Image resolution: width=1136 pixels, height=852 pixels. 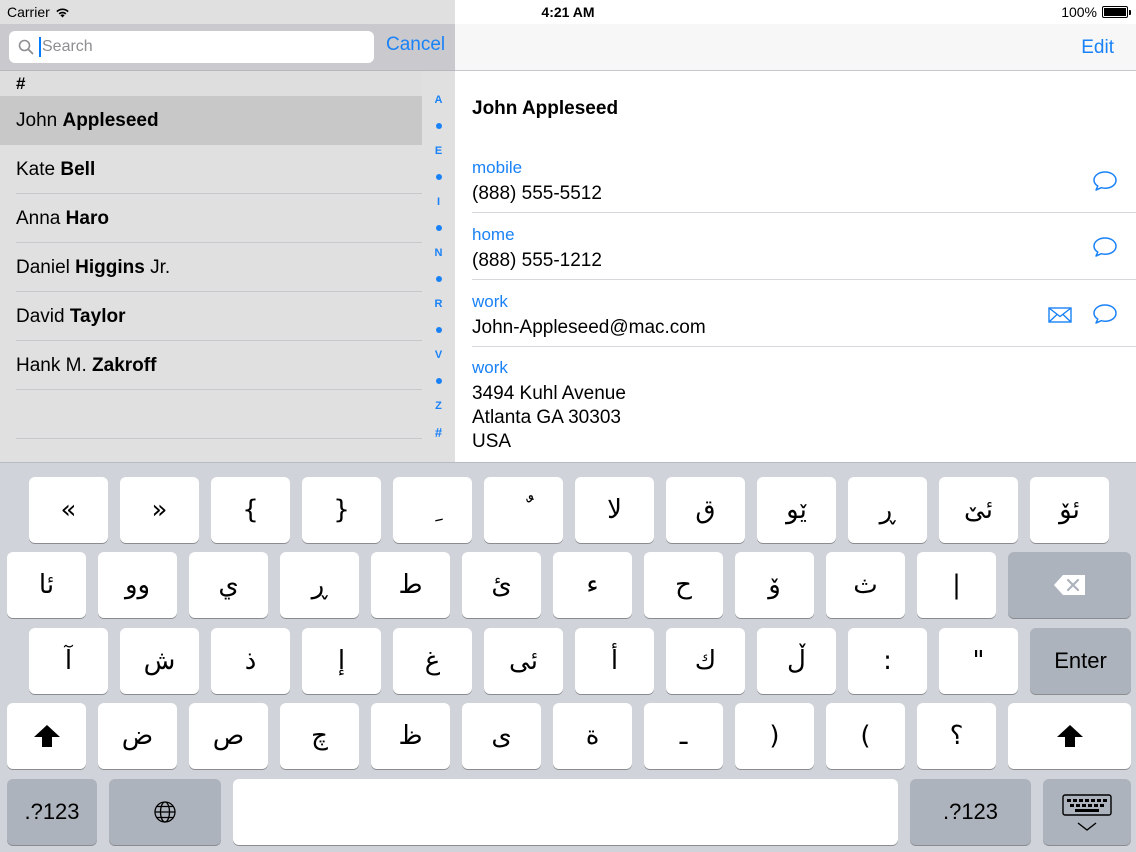 What do you see at coordinates (228, 585) in the screenshot?
I see `key: ي` at bounding box center [228, 585].